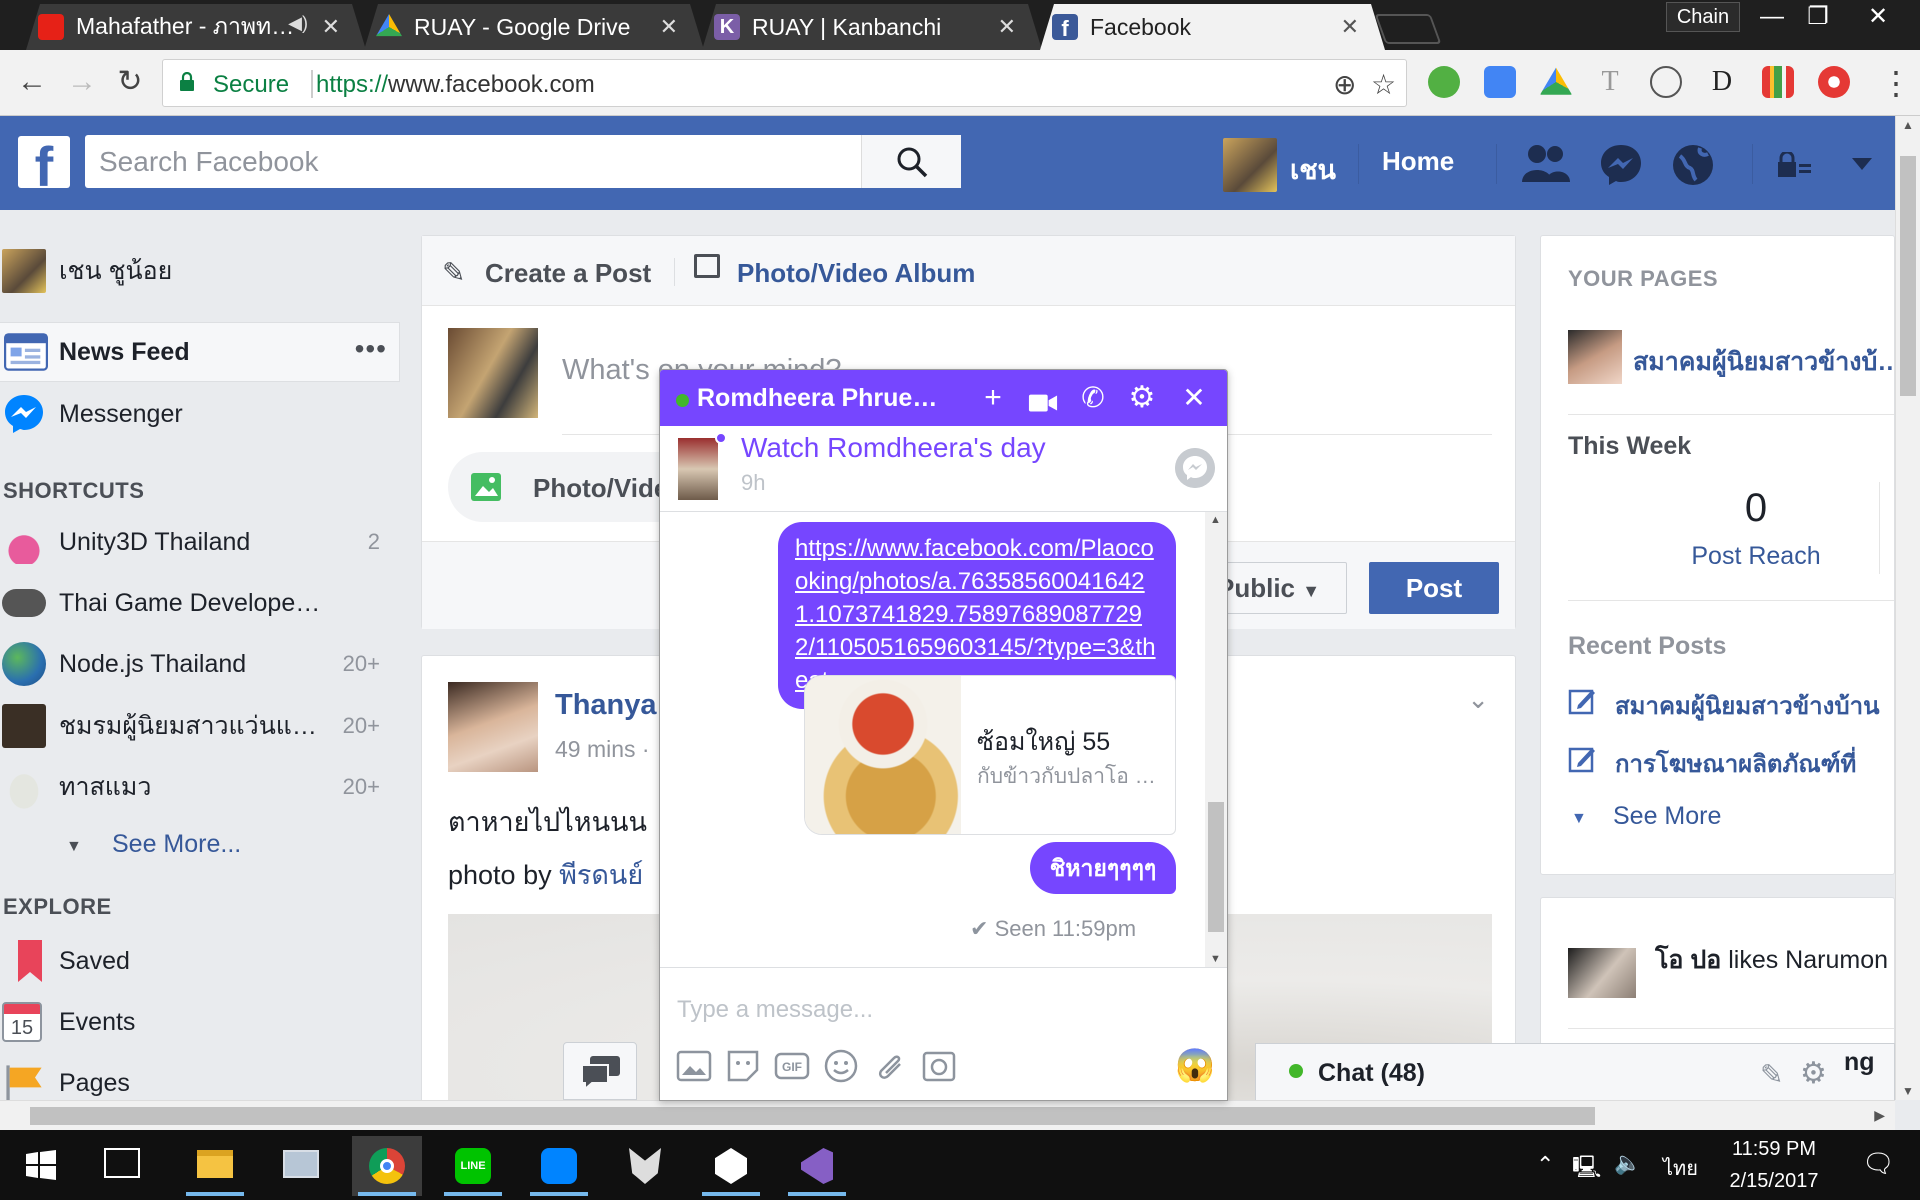 Image resolution: width=1920 pixels, height=1200 pixels. Describe the element at coordinates (939, 1066) in the screenshot. I see `camera-icon` at that location.